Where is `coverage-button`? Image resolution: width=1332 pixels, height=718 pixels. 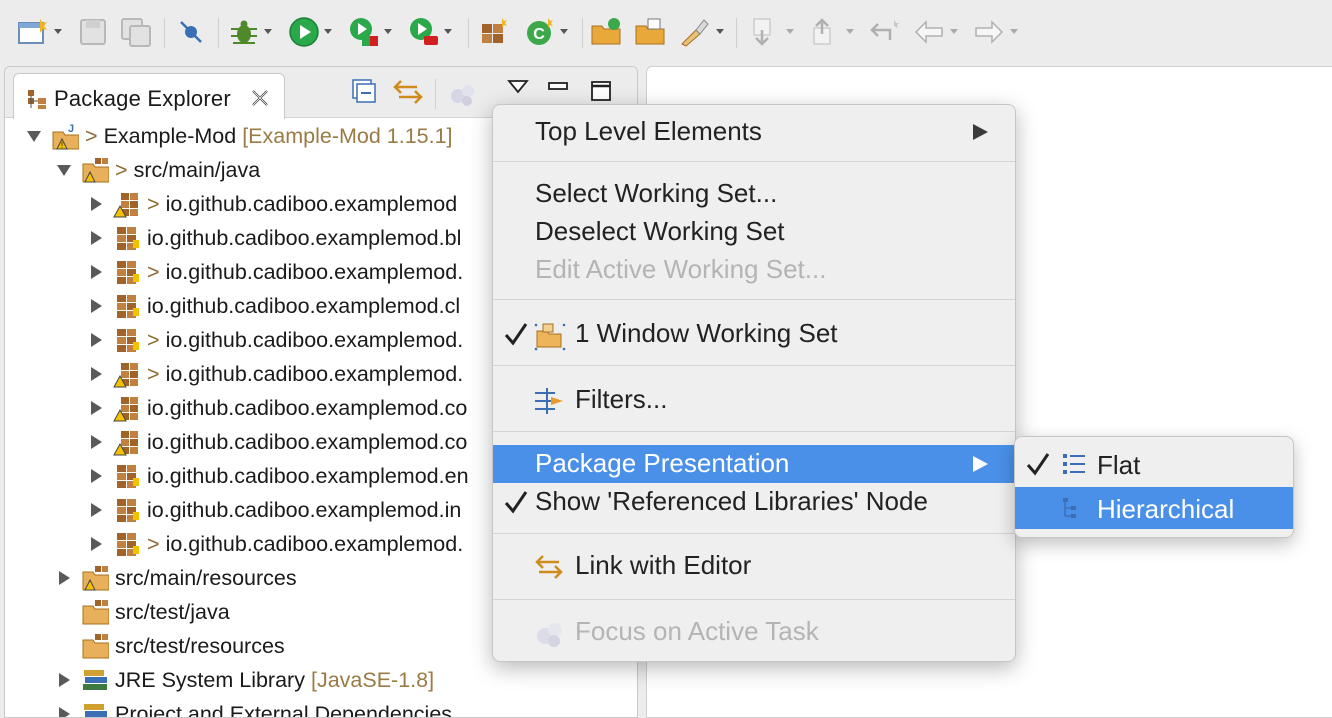
coverage-button is located at coordinates (370, 32).